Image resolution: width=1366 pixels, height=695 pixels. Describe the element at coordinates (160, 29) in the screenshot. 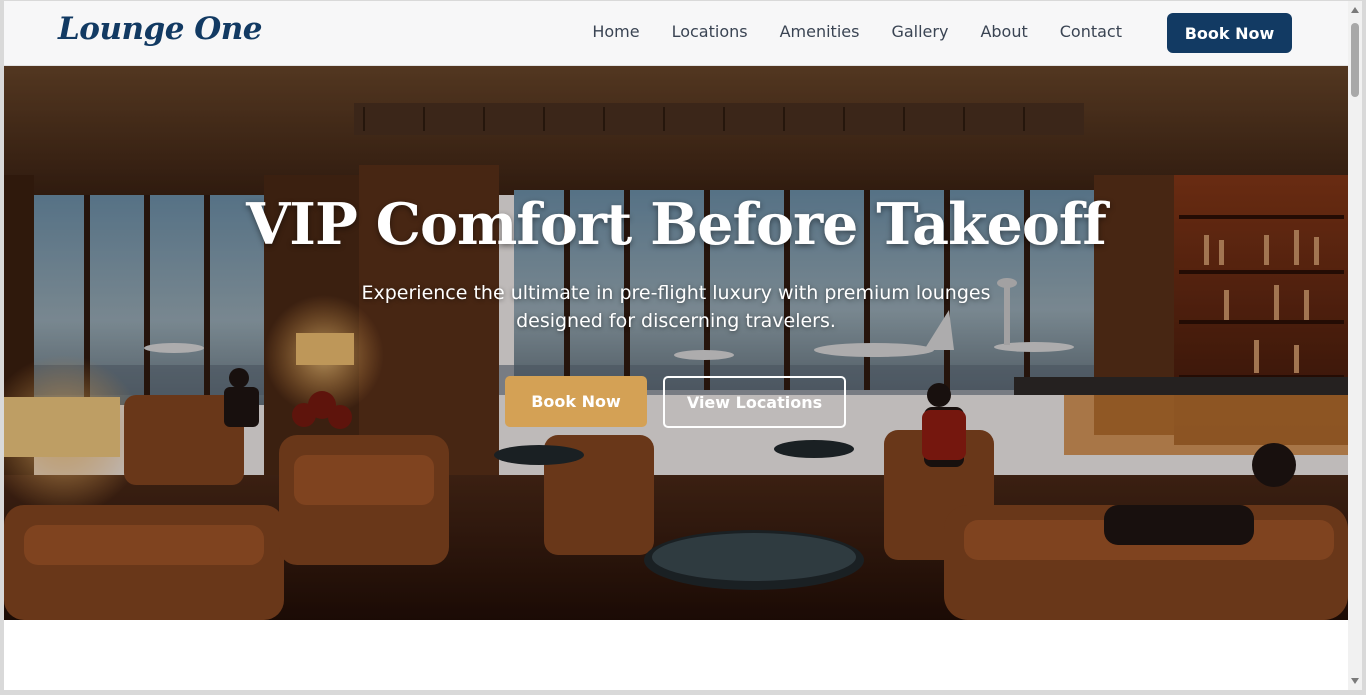

I see `site-logo: Lounge One` at that location.